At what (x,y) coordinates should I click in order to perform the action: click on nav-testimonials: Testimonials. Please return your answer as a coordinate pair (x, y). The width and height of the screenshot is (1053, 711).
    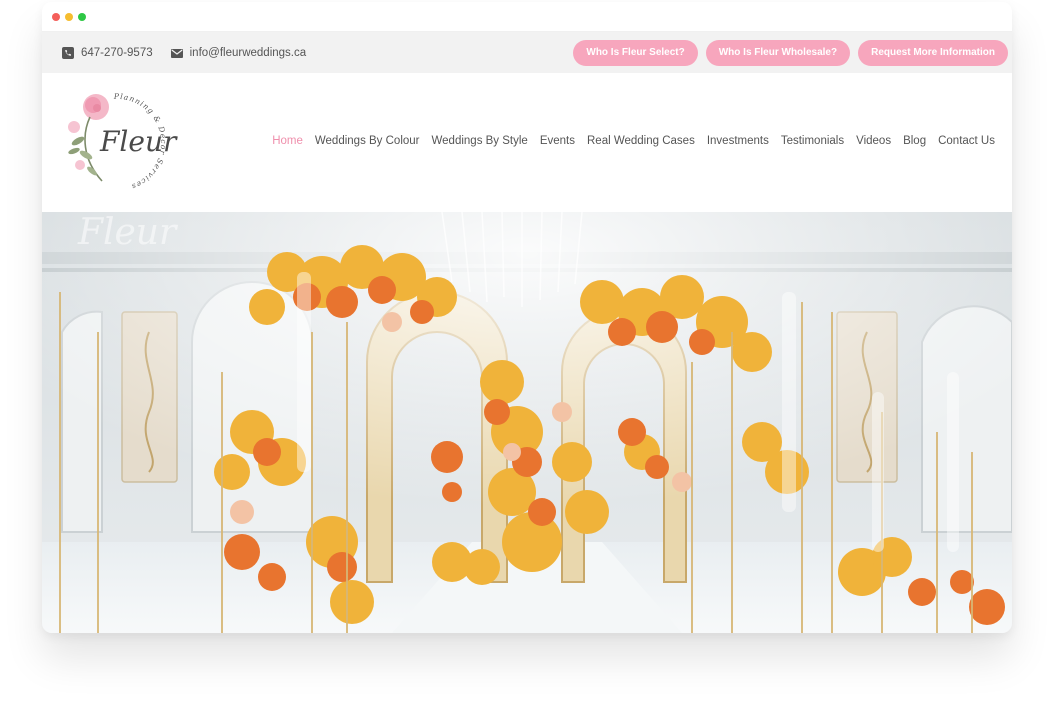
    Looking at the image, I should click on (812, 141).